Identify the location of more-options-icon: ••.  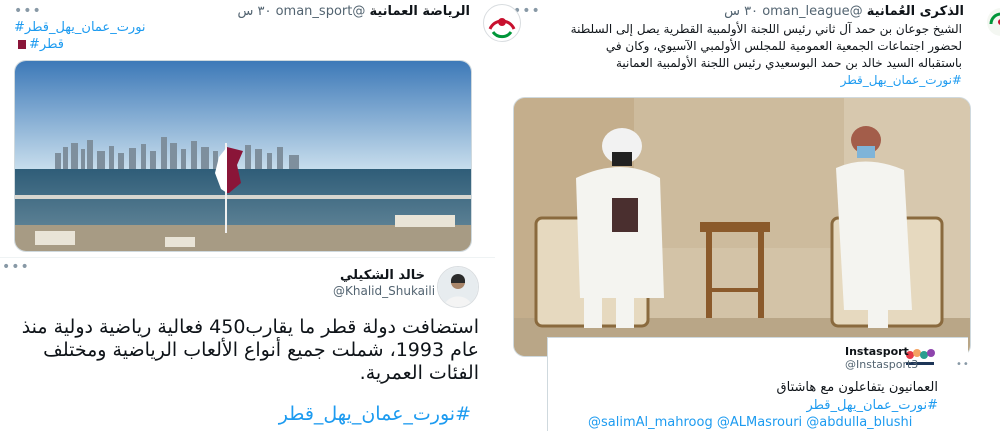
(963, 365).